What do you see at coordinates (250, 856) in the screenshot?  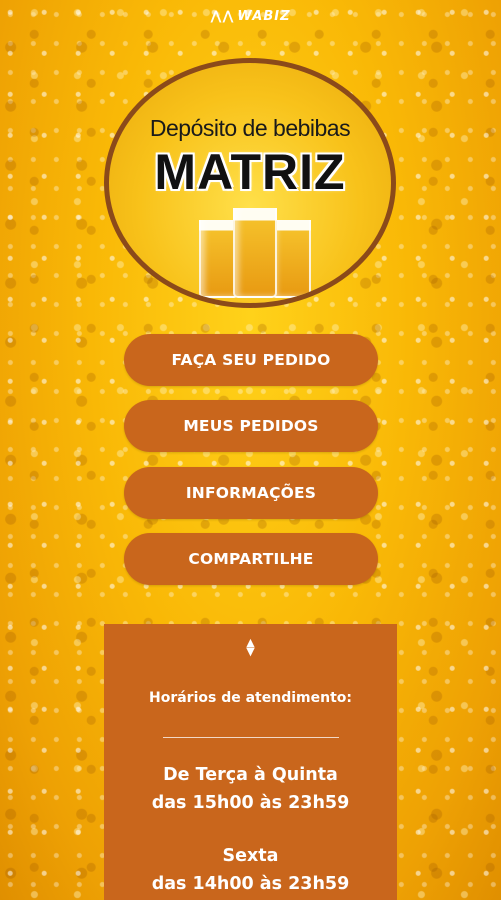 I see `schedule-days: Sexta` at bounding box center [250, 856].